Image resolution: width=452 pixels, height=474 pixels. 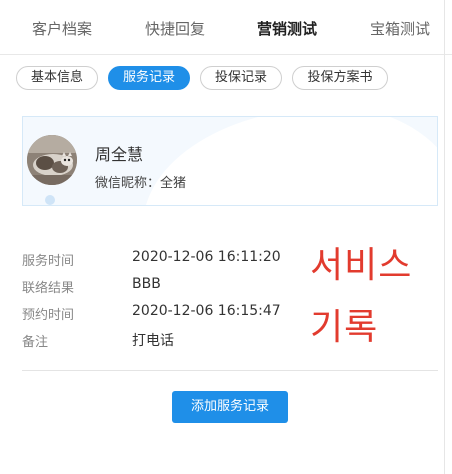 What do you see at coordinates (57, 78) in the screenshot?
I see `subtab-basic-info: 基本信息` at bounding box center [57, 78].